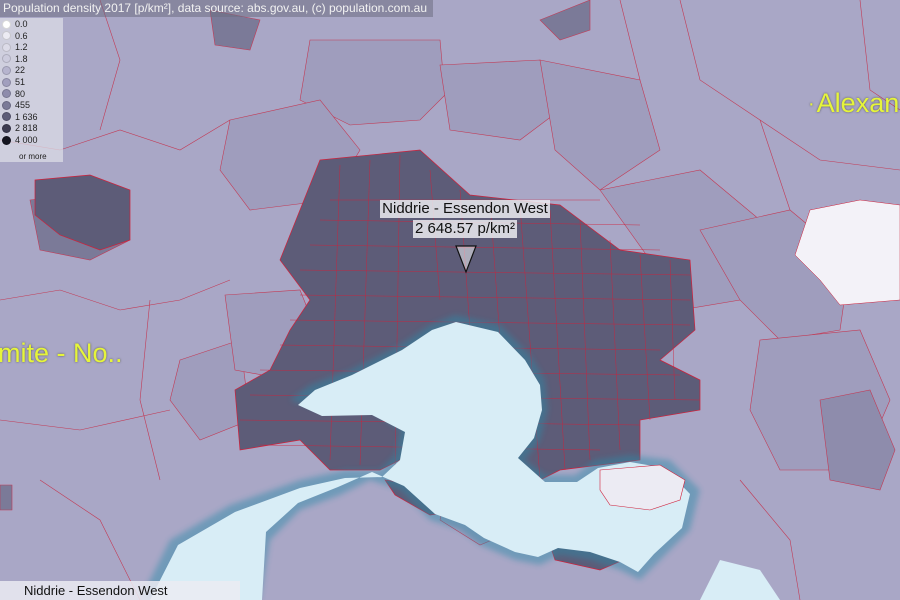  Describe the element at coordinates (21, 47) in the screenshot. I see `legend-label: 1.2` at that location.